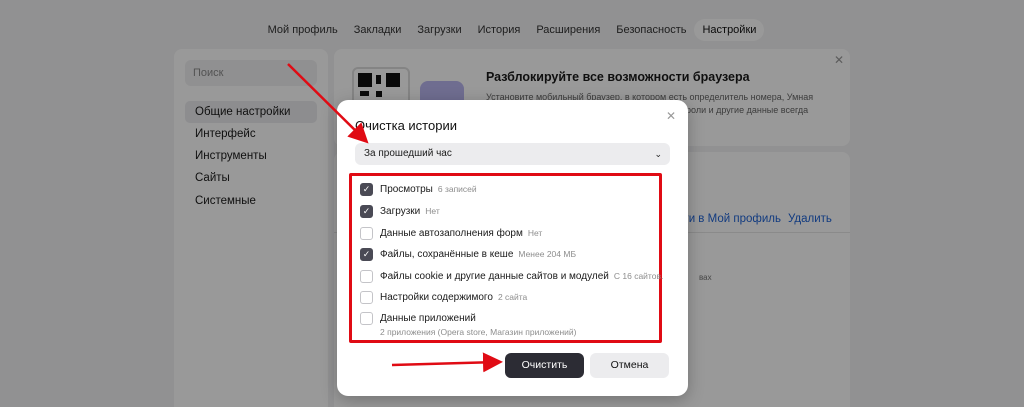 The image size is (1024, 407). I want to click on arrow-to-clear-button, so click(447, 362).